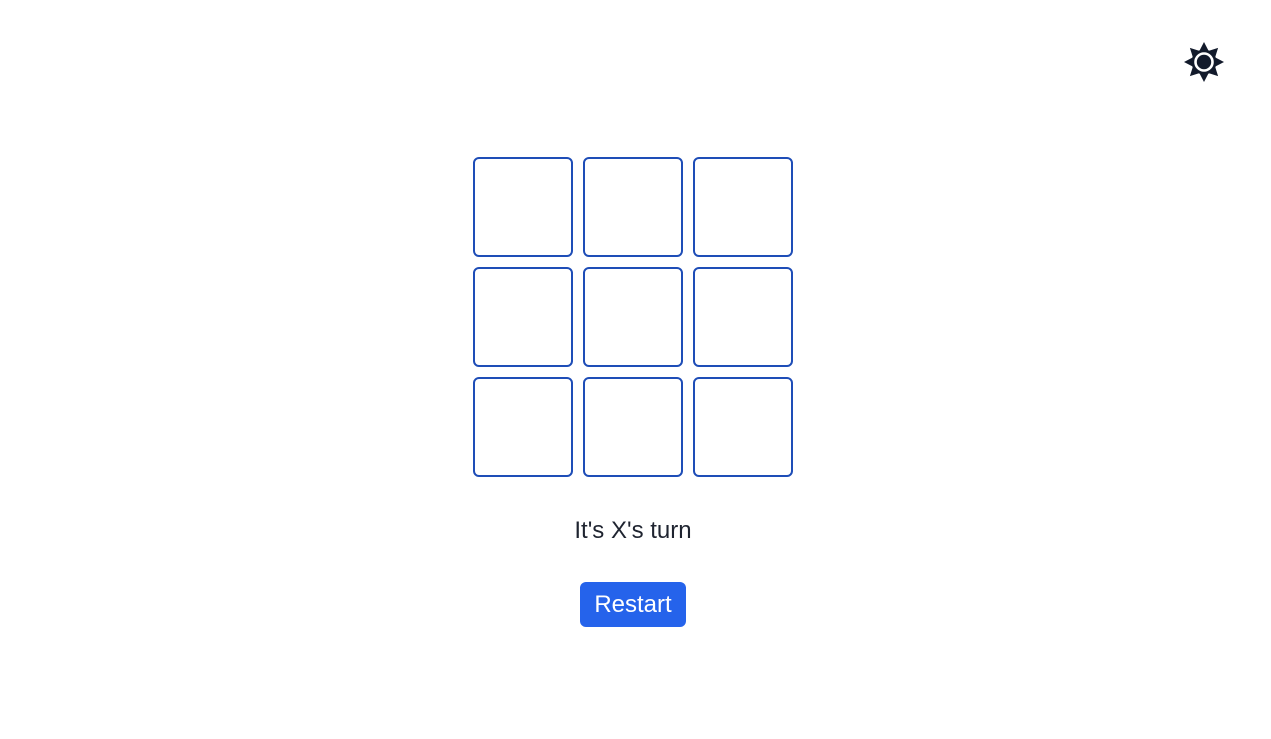 Image resolution: width=1271 pixels, height=739 pixels. What do you see at coordinates (633, 530) in the screenshot?
I see `turn-status: It's X's turn` at bounding box center [633, 530].